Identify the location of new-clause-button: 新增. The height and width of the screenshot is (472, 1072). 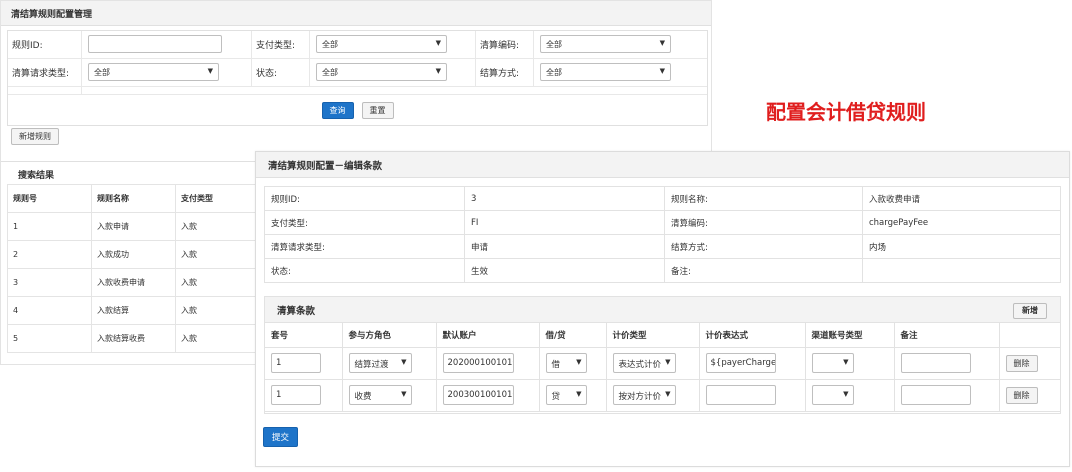
(1030, 311).